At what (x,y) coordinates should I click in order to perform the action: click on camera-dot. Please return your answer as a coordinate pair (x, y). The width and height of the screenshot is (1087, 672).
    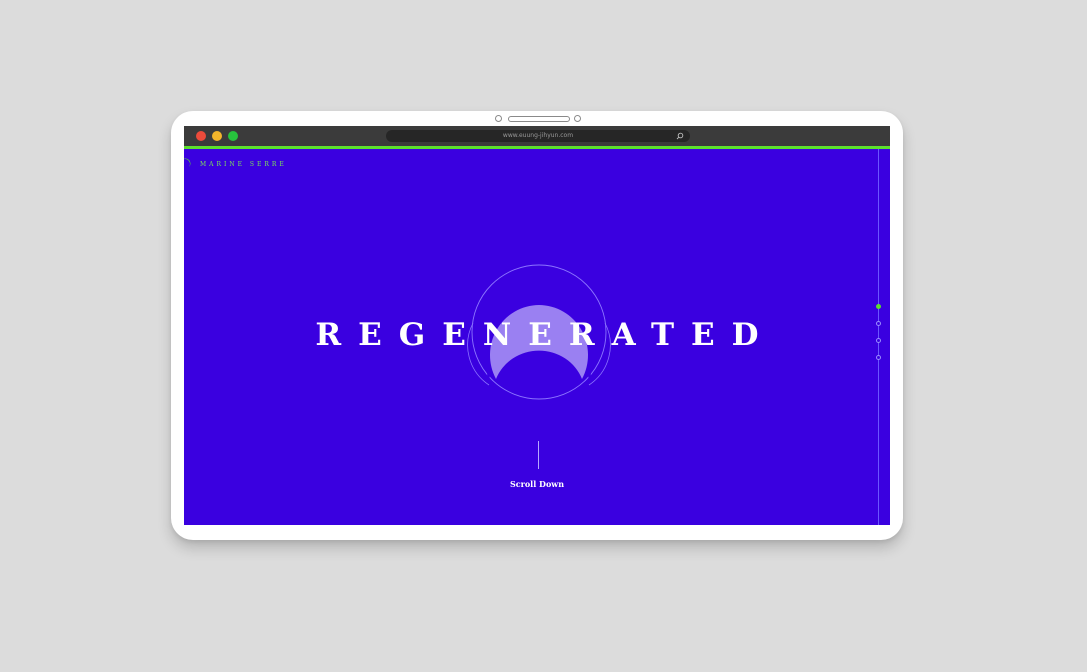
    Looking at the image, I should click on (498, 118).